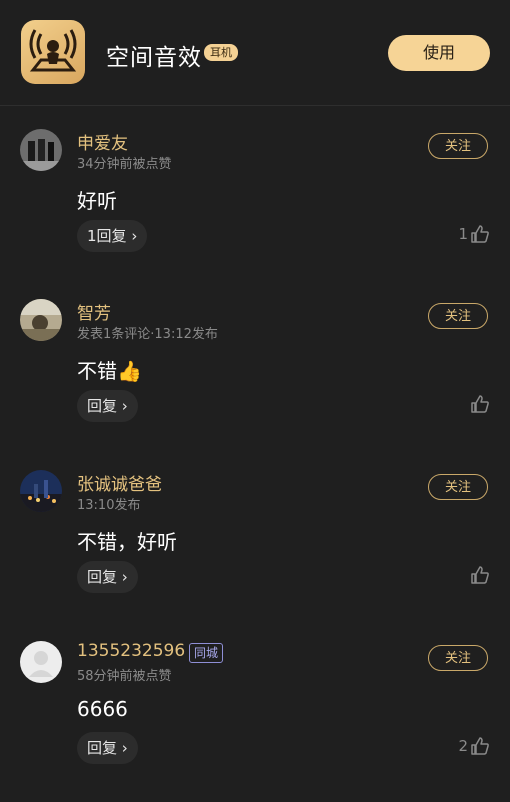  I want to click on like-count: 2, so click(463, 746).